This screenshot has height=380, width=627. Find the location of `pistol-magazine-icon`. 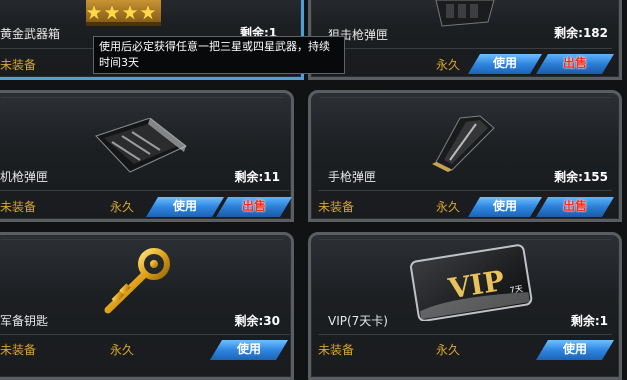

pistol-magazine-icon is located at coordinates (463, 143).